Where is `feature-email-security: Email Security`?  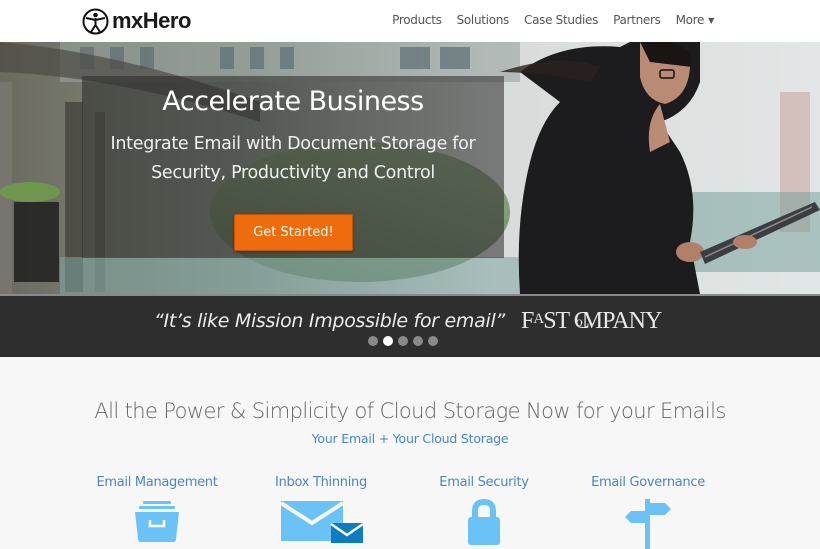
feature-email-security: Email Security is located at coordinates (484, 510).